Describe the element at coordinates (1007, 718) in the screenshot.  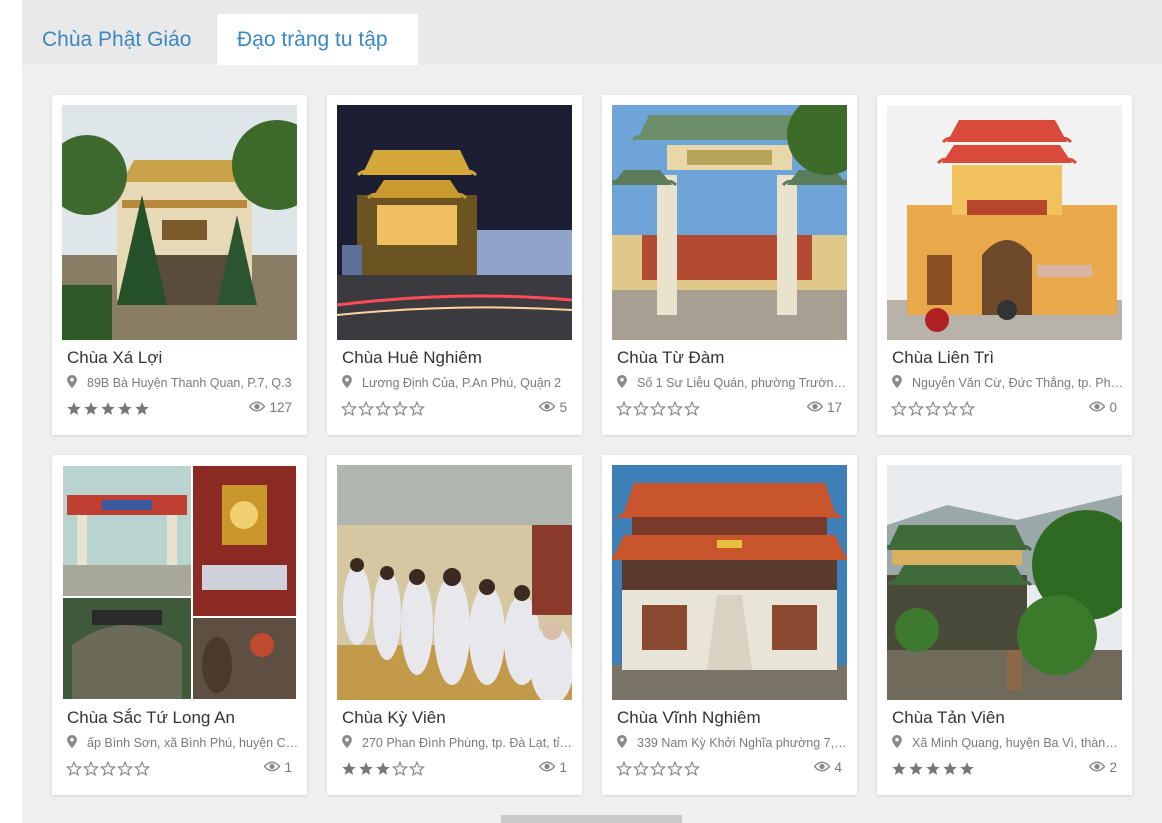
I see `temple-title: Chùa Tản Viên` at that location.